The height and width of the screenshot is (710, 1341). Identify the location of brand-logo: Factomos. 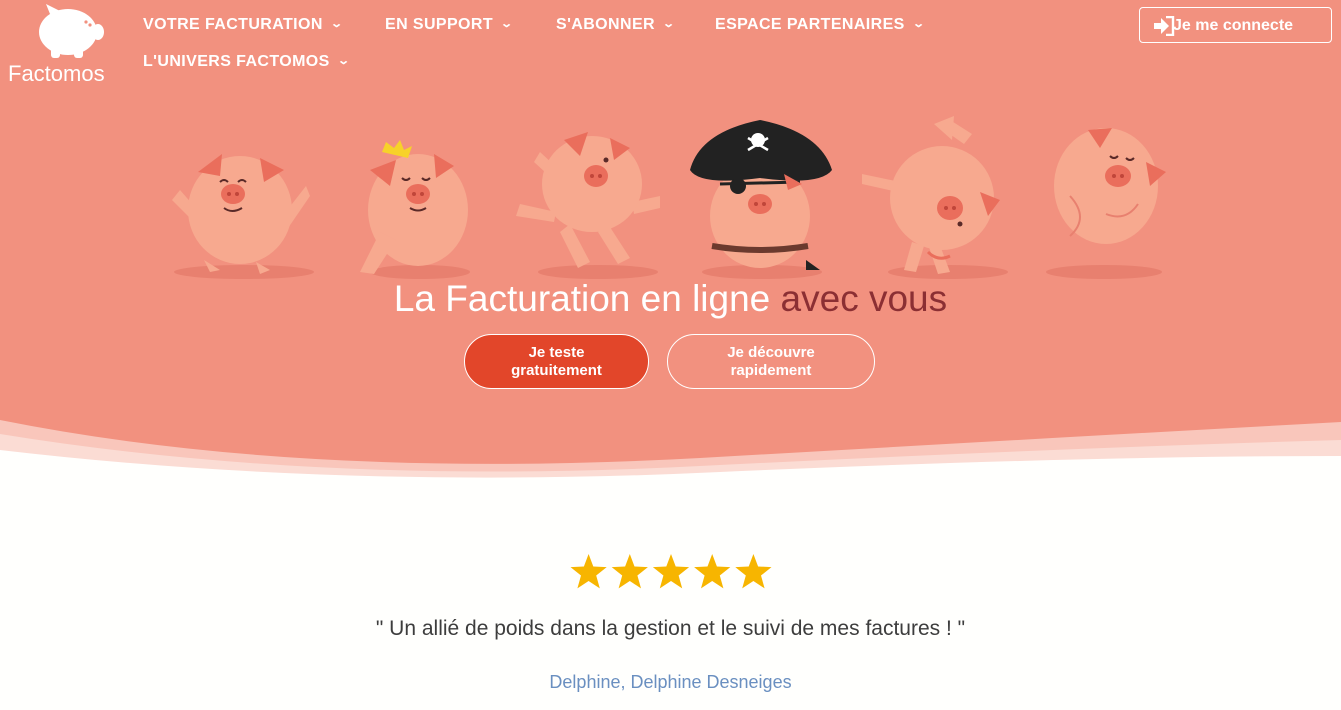
(62, 44).